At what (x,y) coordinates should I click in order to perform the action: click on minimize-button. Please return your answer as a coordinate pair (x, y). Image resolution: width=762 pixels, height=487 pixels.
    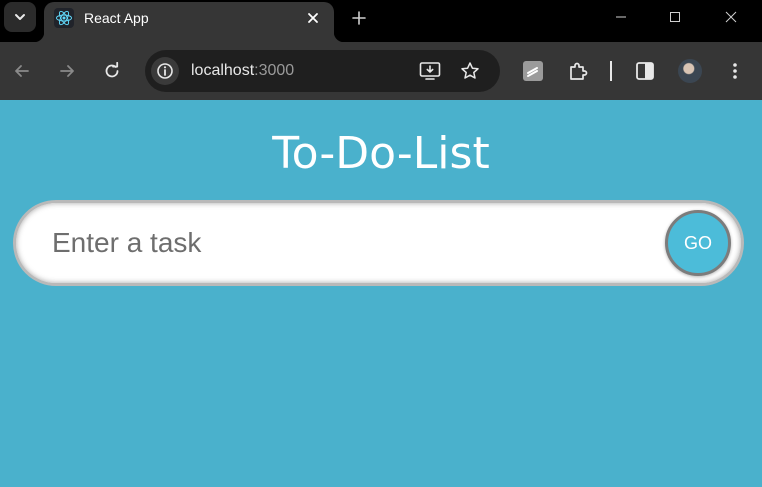
    Looking at the image, I should click on (621, 17).